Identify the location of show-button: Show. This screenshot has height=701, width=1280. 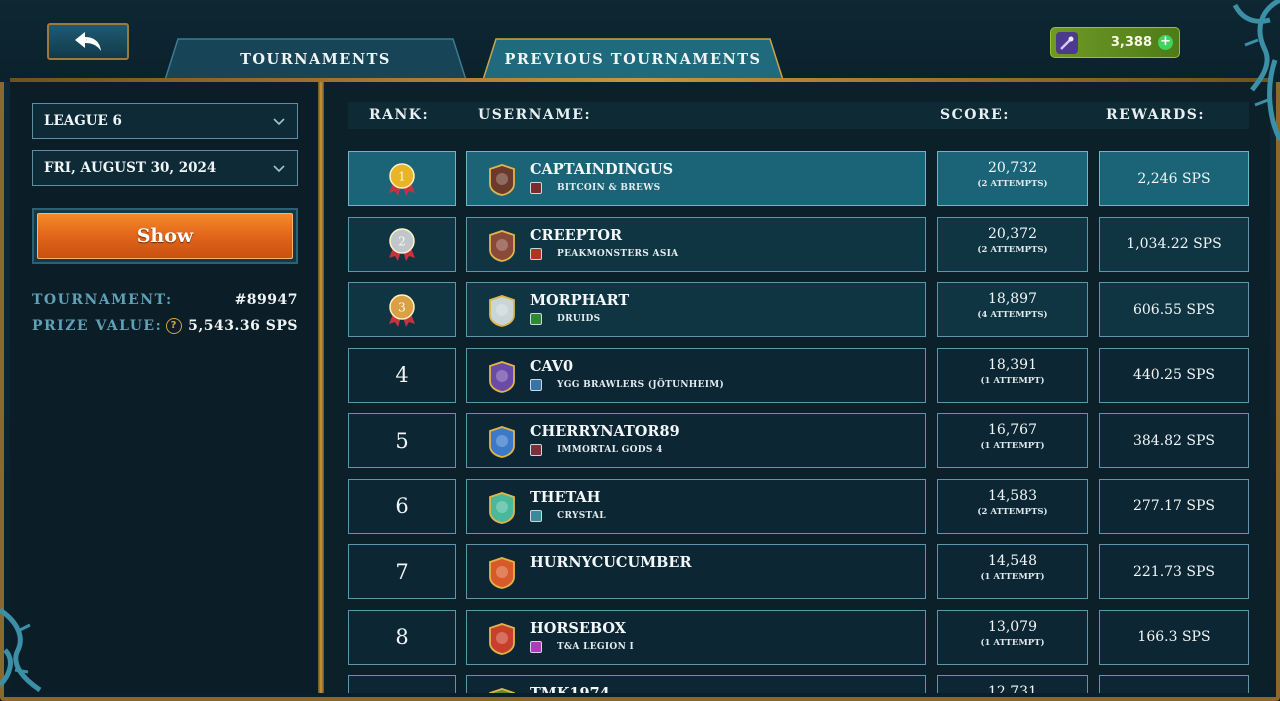
(165, 236).